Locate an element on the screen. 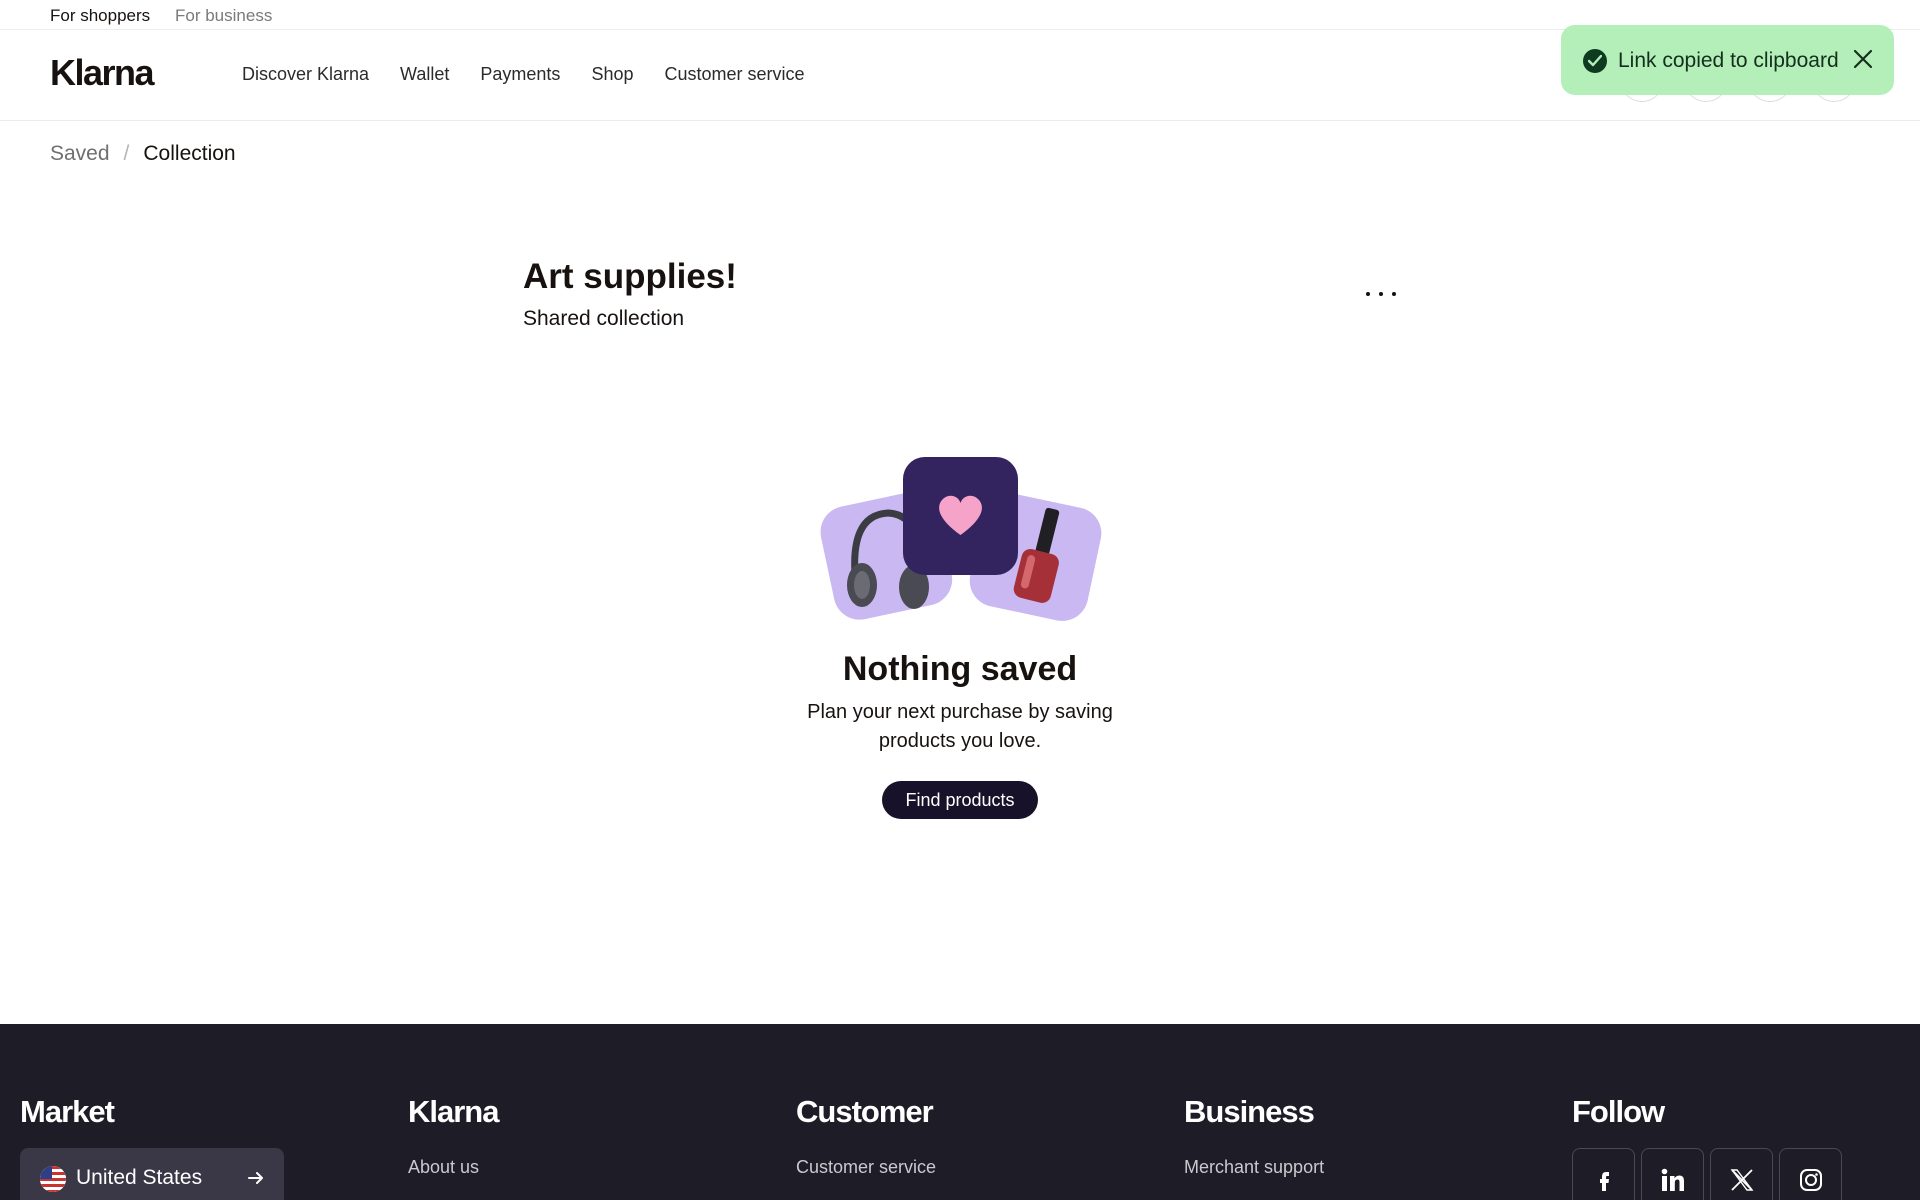 The image size is (1920, 1200). linkedin-icon is located at coordinates (1672, 1174).